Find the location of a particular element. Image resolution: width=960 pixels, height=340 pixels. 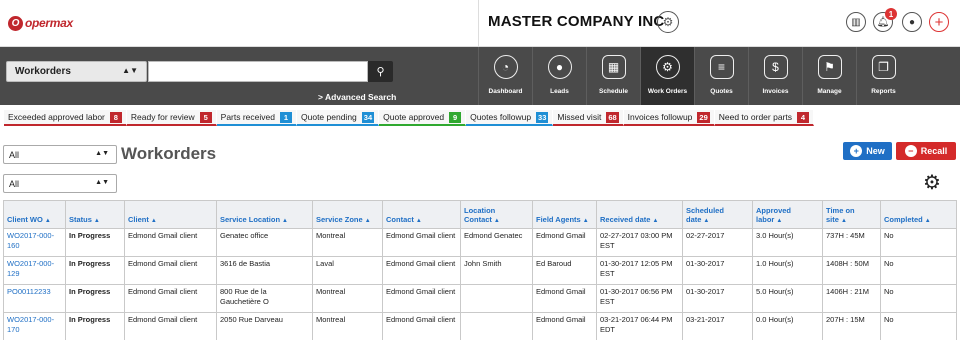

column-header-label: Completed is located at coordinates (903, 219).